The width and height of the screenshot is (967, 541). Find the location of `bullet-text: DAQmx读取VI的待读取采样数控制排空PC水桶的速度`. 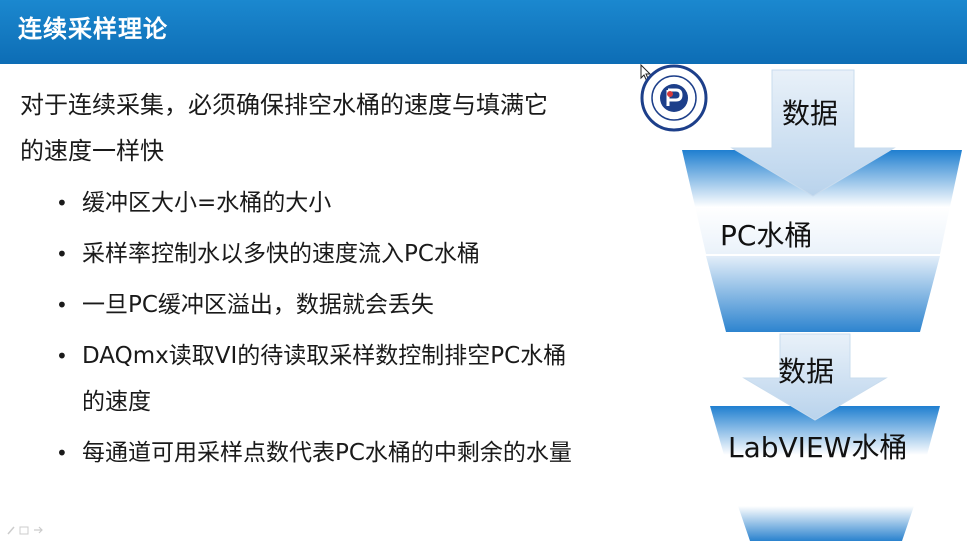

bullet-text: DAQmx读取VI的待读取采样数控制排空PC水桶的速度 is located at coordinates (324, 379).